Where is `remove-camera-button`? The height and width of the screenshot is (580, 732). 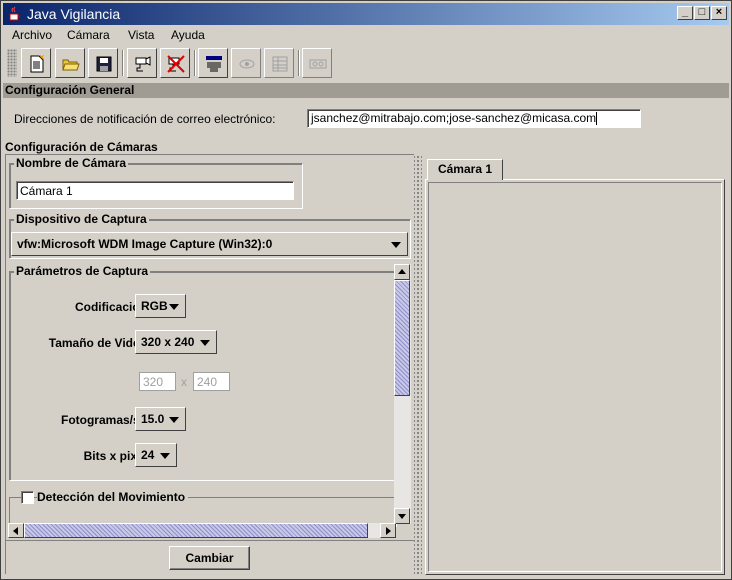
remove-camera-button is located at coordinates (175, 63).